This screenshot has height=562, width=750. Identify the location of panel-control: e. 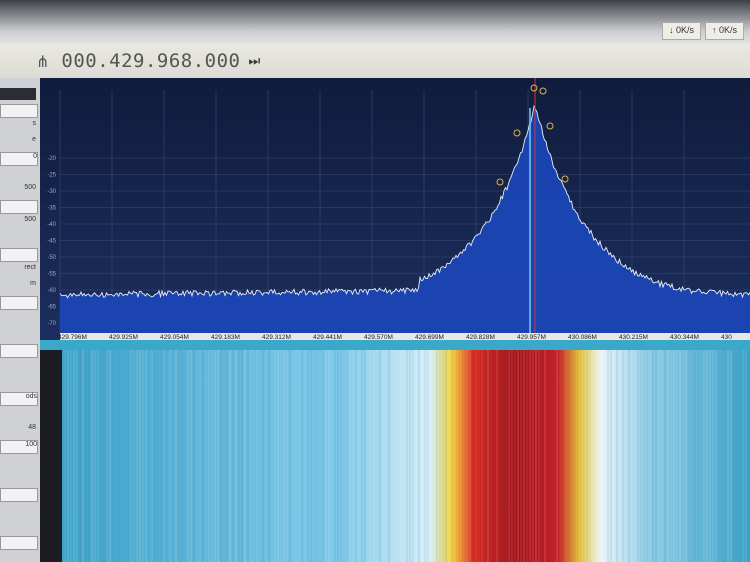
(18, 142).